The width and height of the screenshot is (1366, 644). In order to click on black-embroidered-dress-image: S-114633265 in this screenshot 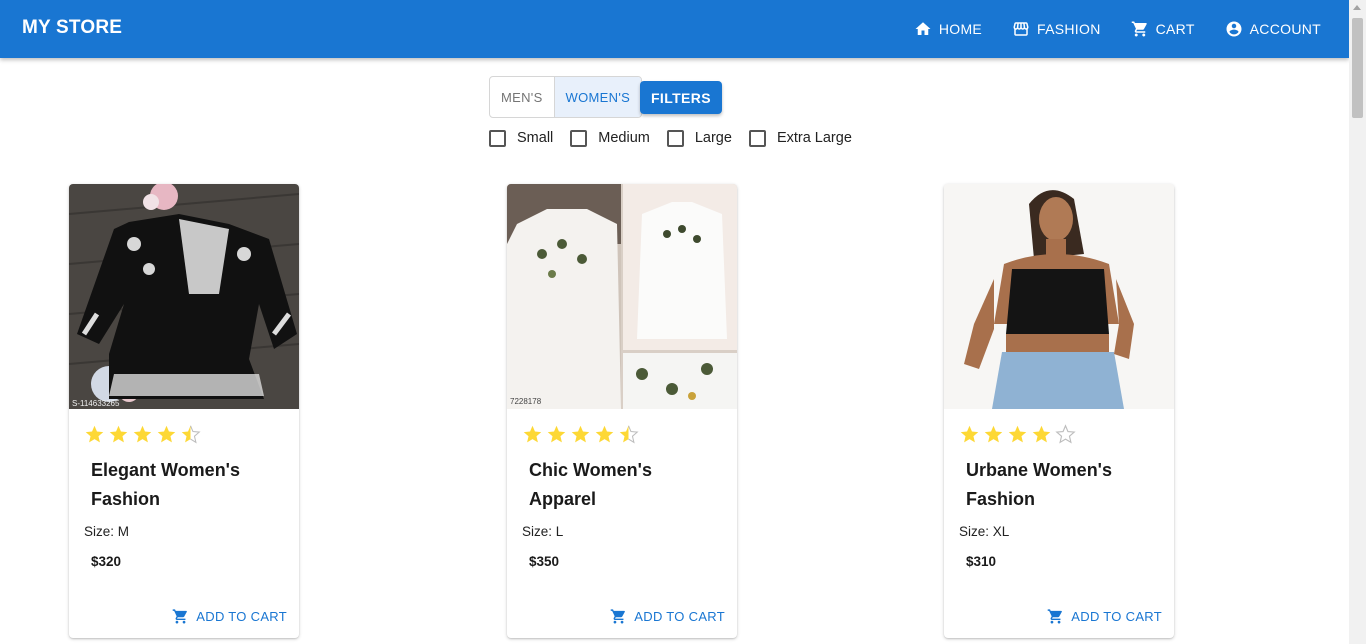, I will do `click(184, 296)`.